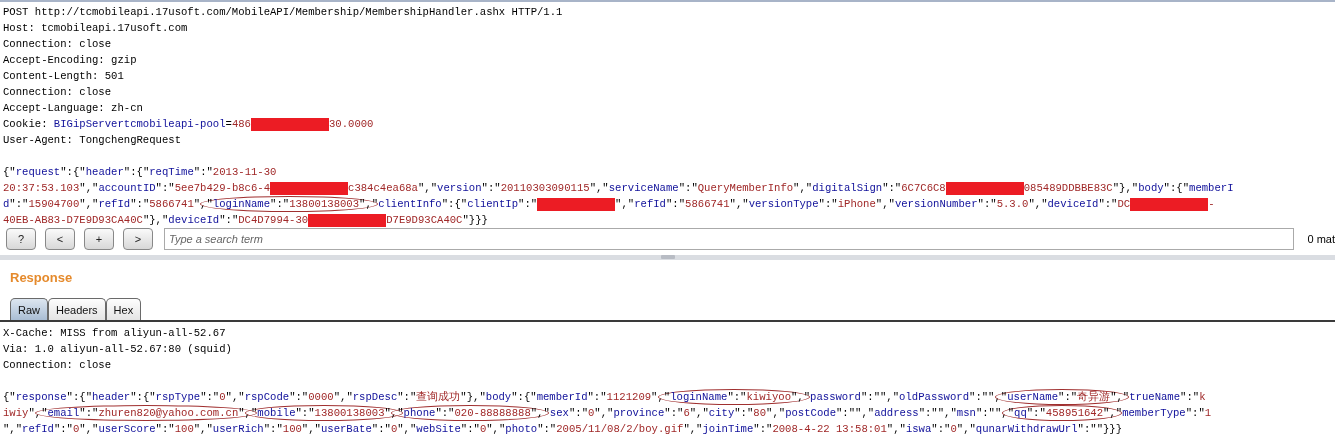 This screenshot has width=1335, height=444. Describe the element at coordinates (156, 220) in the screenshot. I see `code-text: 40EB-AB83-D7E9D93CA40C"},"deviceId":"DC4D7994-30` at that location.